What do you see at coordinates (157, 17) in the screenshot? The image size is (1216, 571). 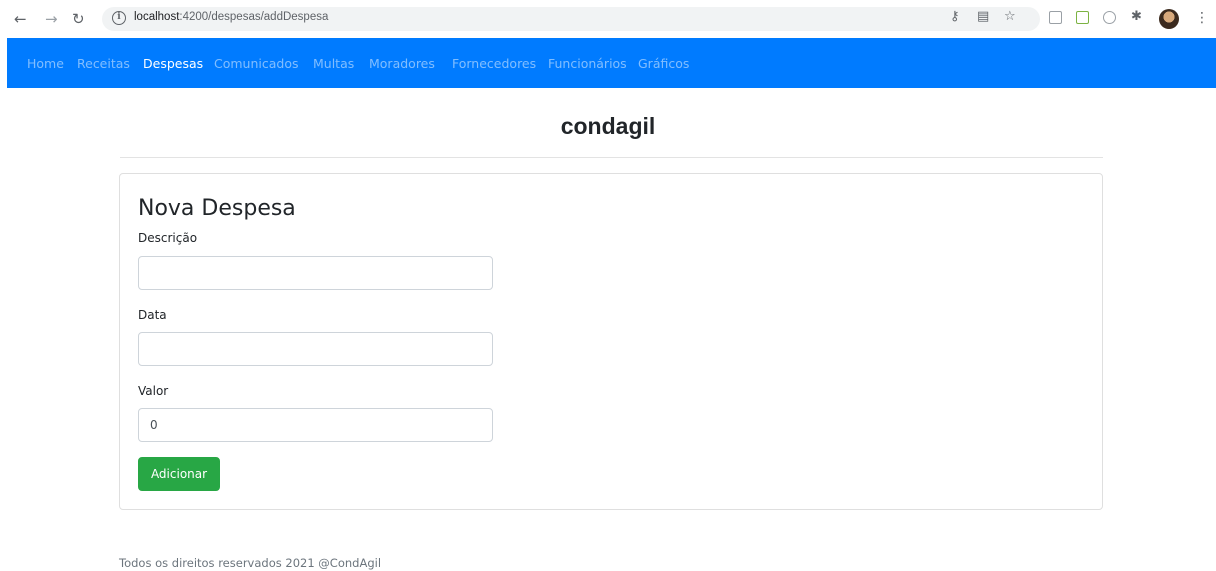 I see `url-host: localhost` at bounding box center [157, 17].